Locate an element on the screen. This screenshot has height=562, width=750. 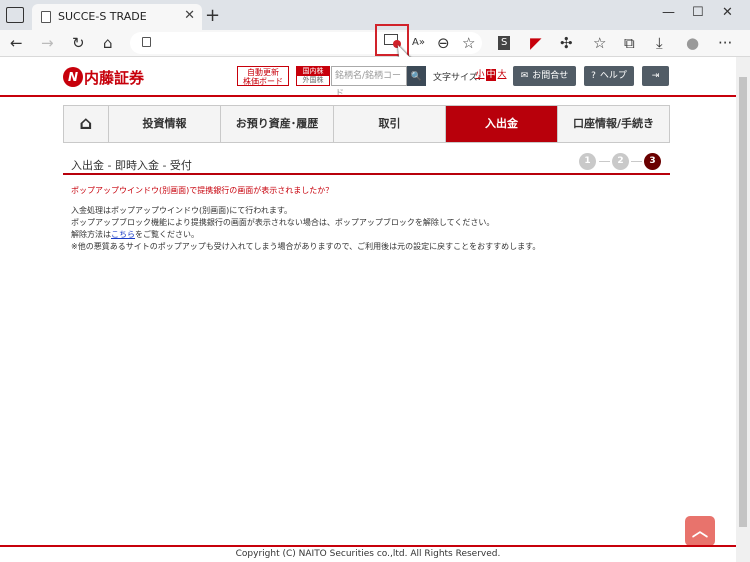
add-favorite-icon: ☆ is located at coordinates (468, 43).